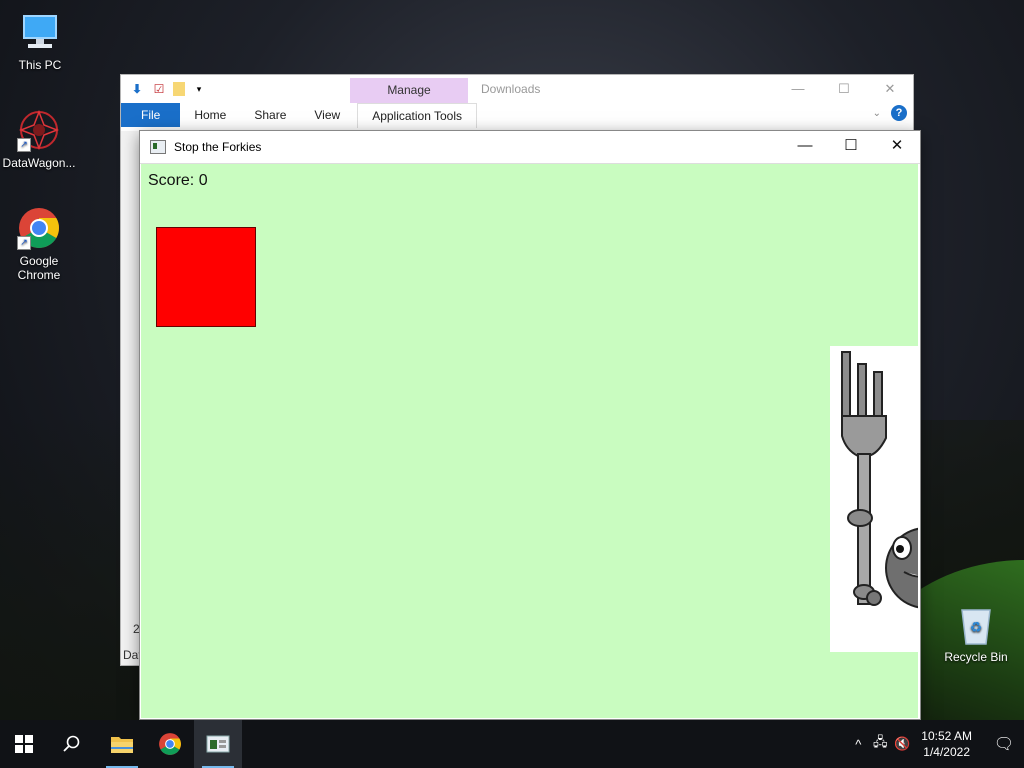 This screenshot has width=1024, height=768. I want to click on explorer-nav-pane, so click(130, 398).